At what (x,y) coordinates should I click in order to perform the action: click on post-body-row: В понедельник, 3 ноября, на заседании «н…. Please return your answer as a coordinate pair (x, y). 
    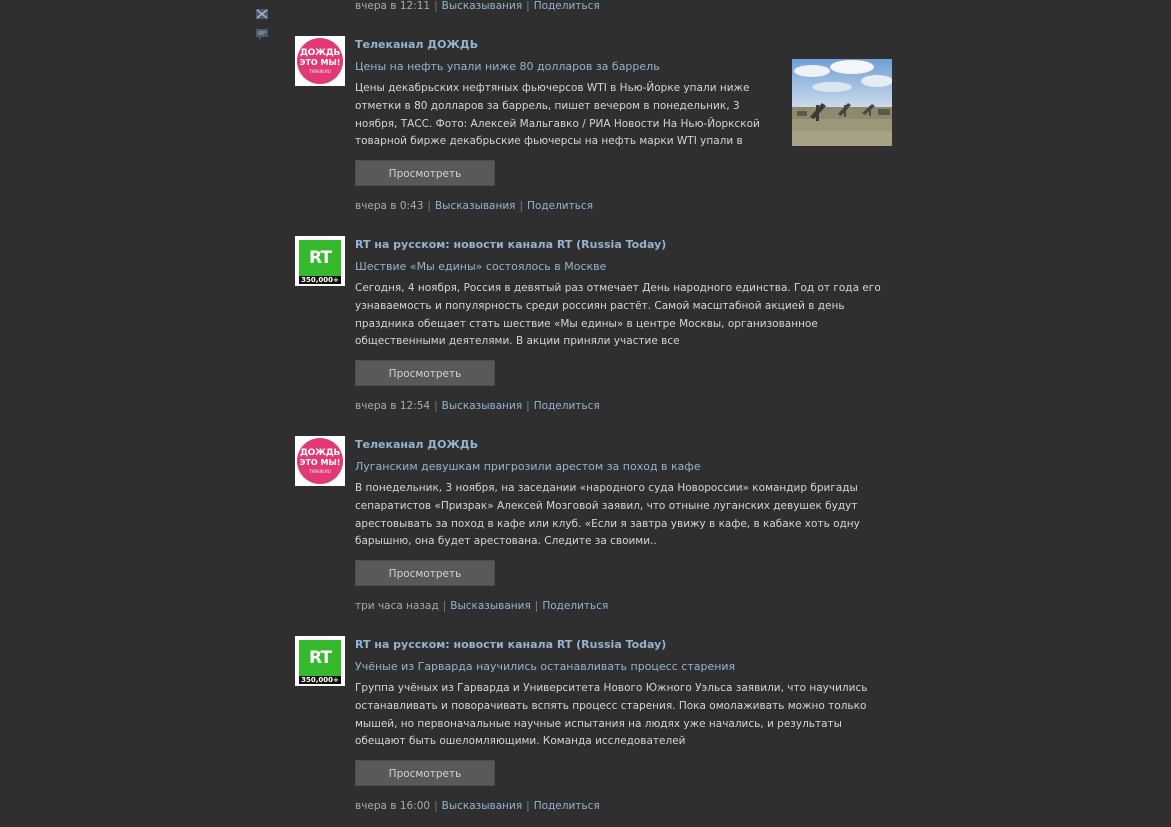
    Looking at the image, I should click on (625, 516).